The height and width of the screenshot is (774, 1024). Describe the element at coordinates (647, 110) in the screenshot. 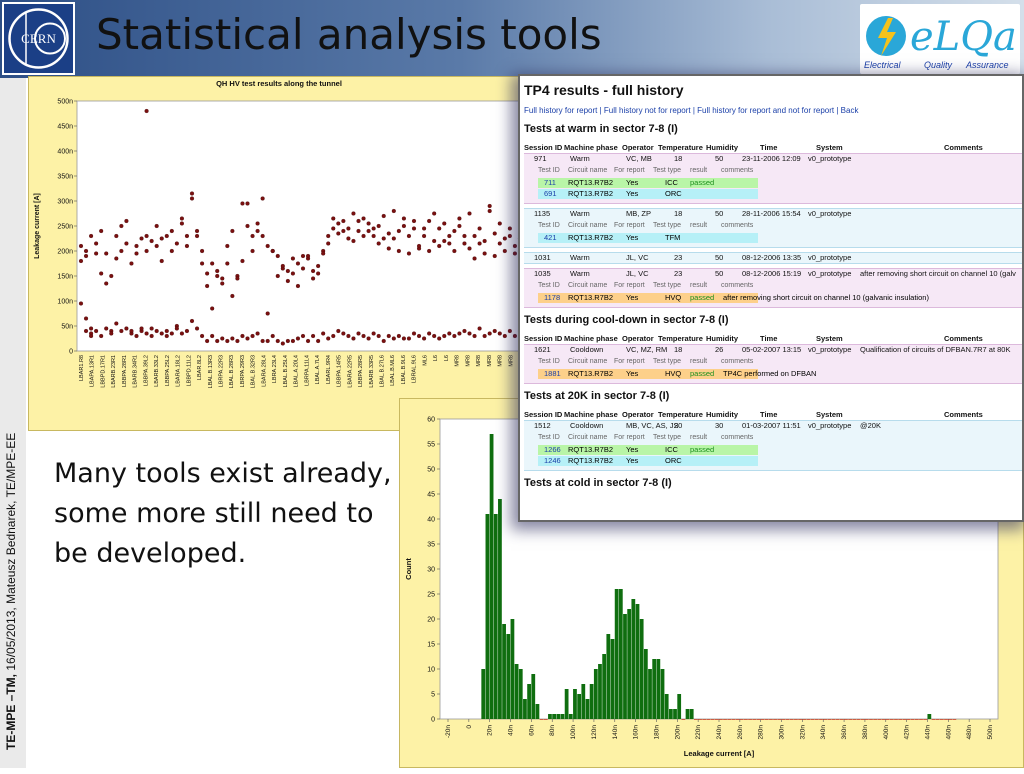

I see `link-full-history-not-for-report: Full history not for report` at that location.